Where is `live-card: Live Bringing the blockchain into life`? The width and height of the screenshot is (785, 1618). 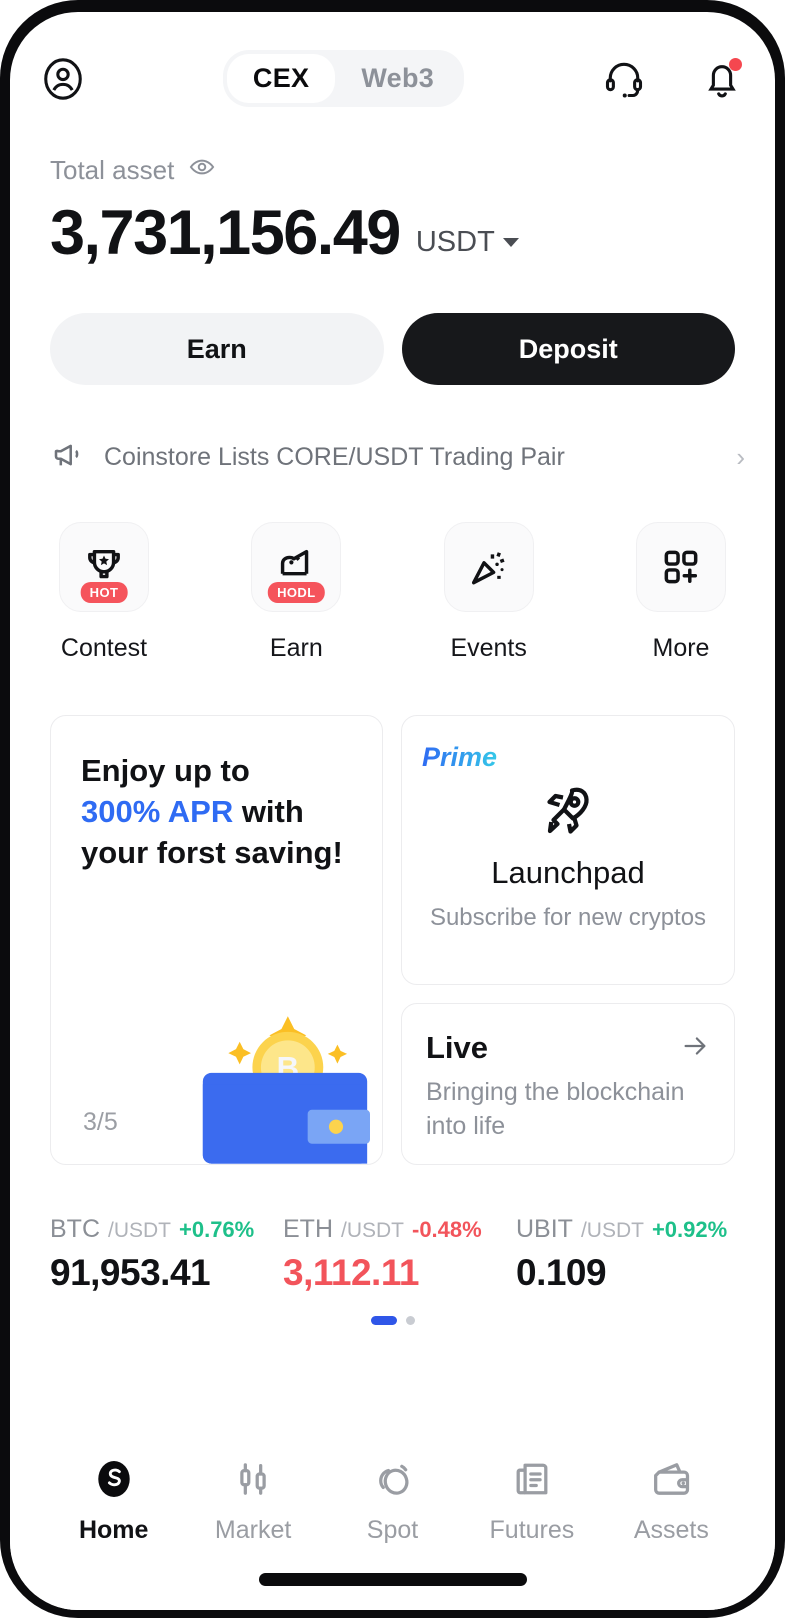 live-card: Live Bringing the blockchain into life is located at coordinates (568, 1084).